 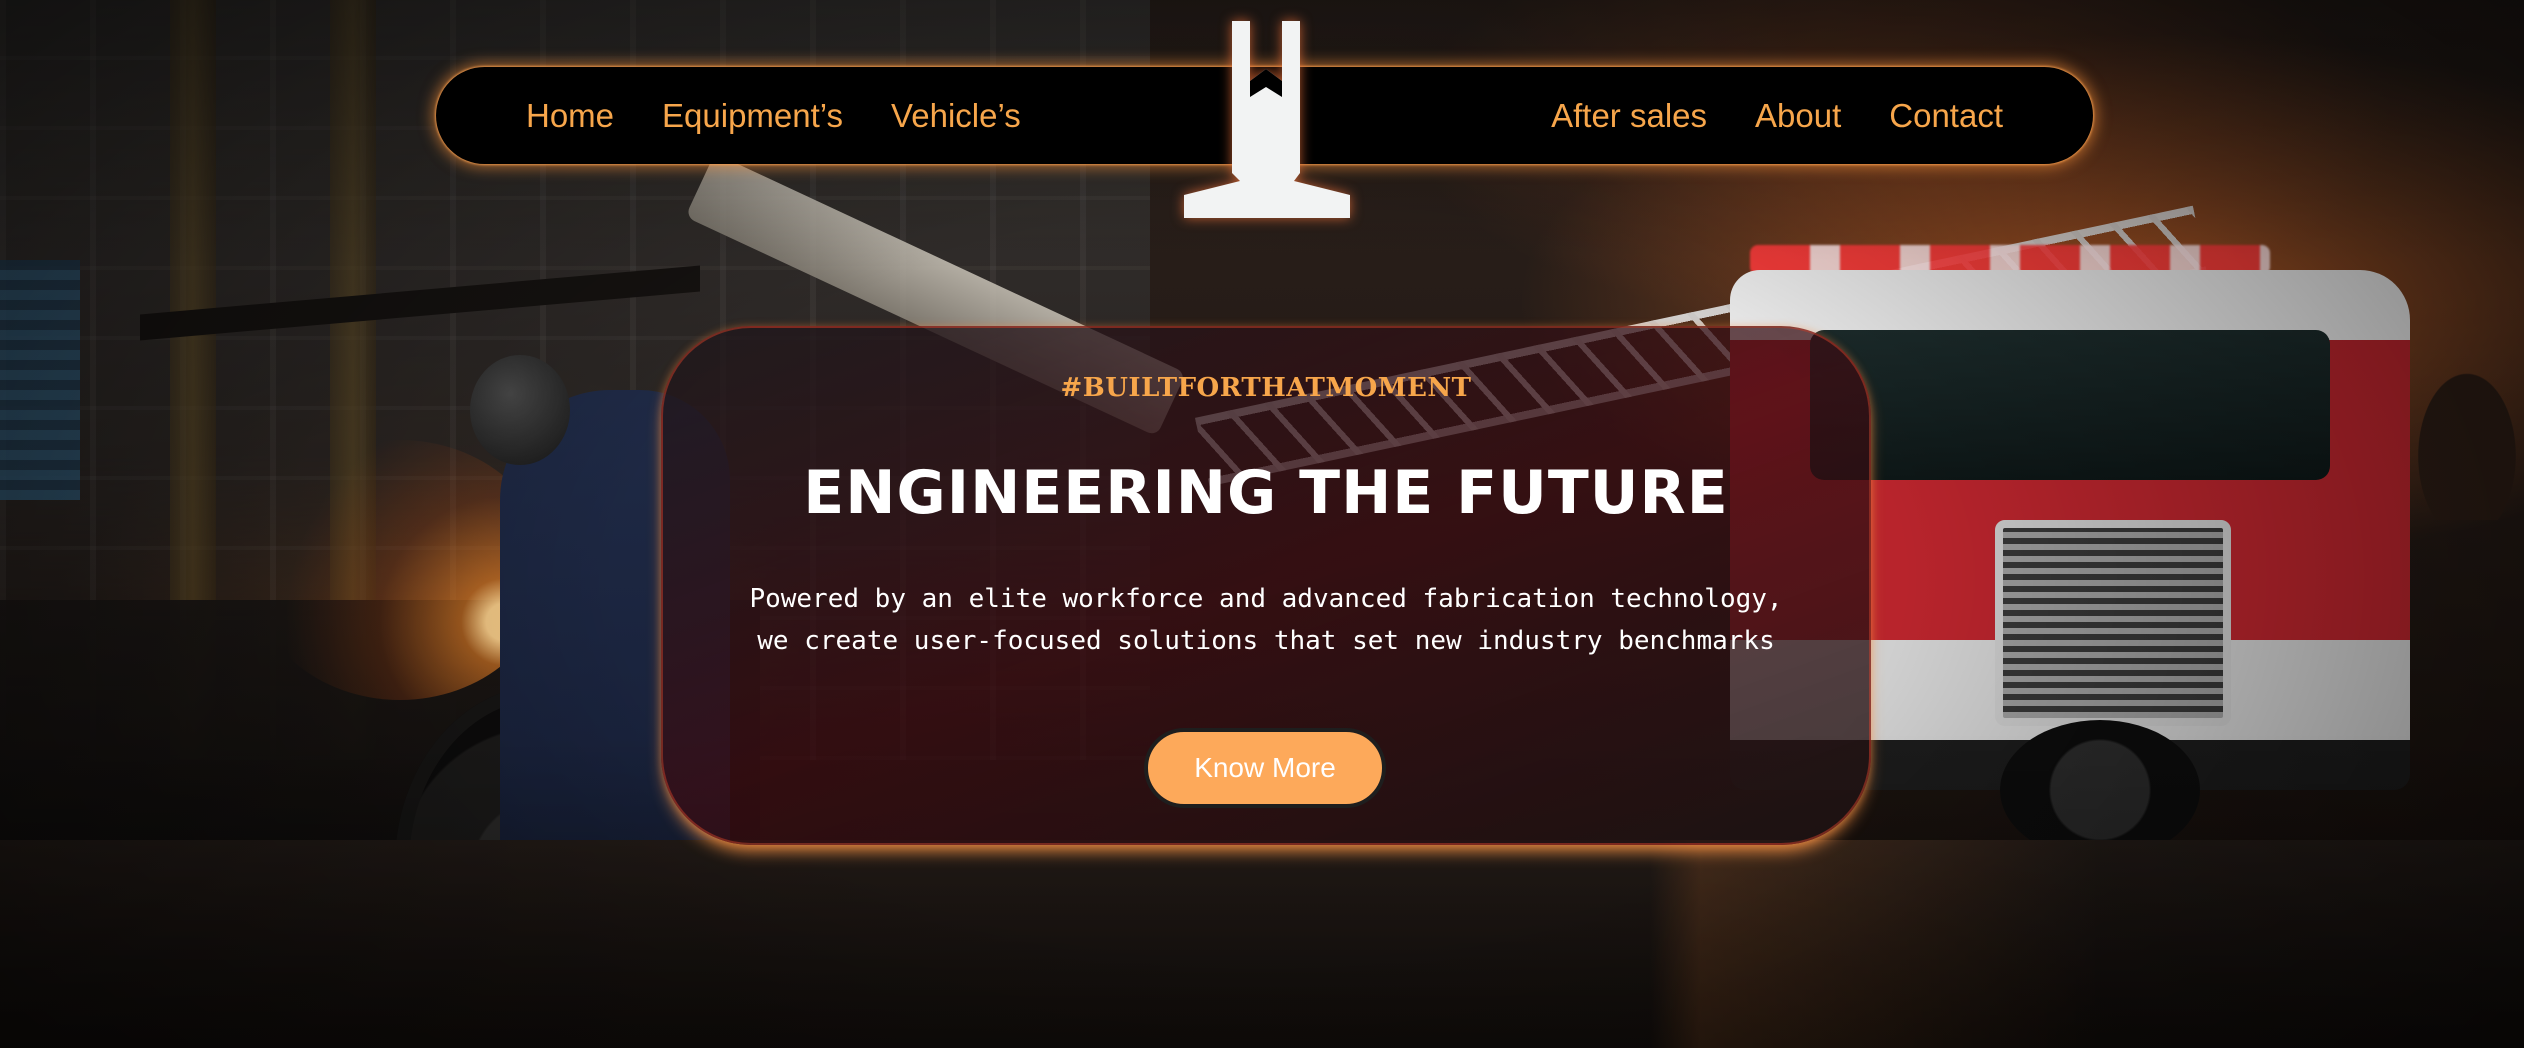 What do you see at coordinates (1266, 388) in the screenshot?
I see `hero-hashtag: #BUILTFORTHATMOMENT` at bounding box center [1266, 388].